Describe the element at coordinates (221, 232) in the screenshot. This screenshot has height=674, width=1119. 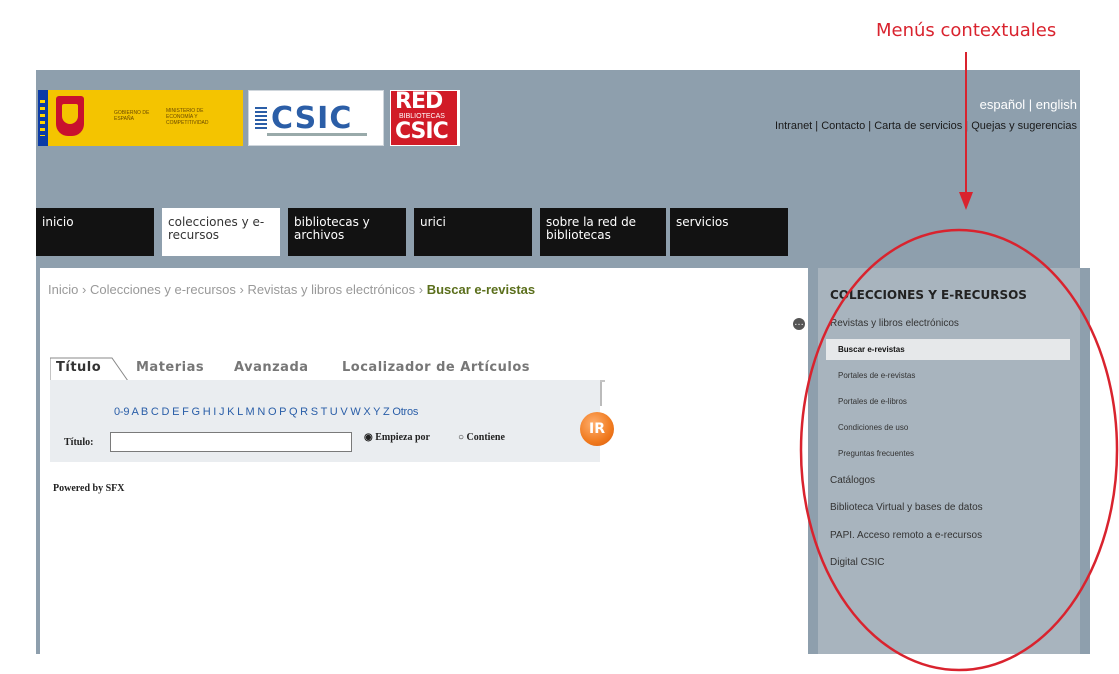
I see `nav-tab-colecciones: colecciones y e-recursos` at that location.